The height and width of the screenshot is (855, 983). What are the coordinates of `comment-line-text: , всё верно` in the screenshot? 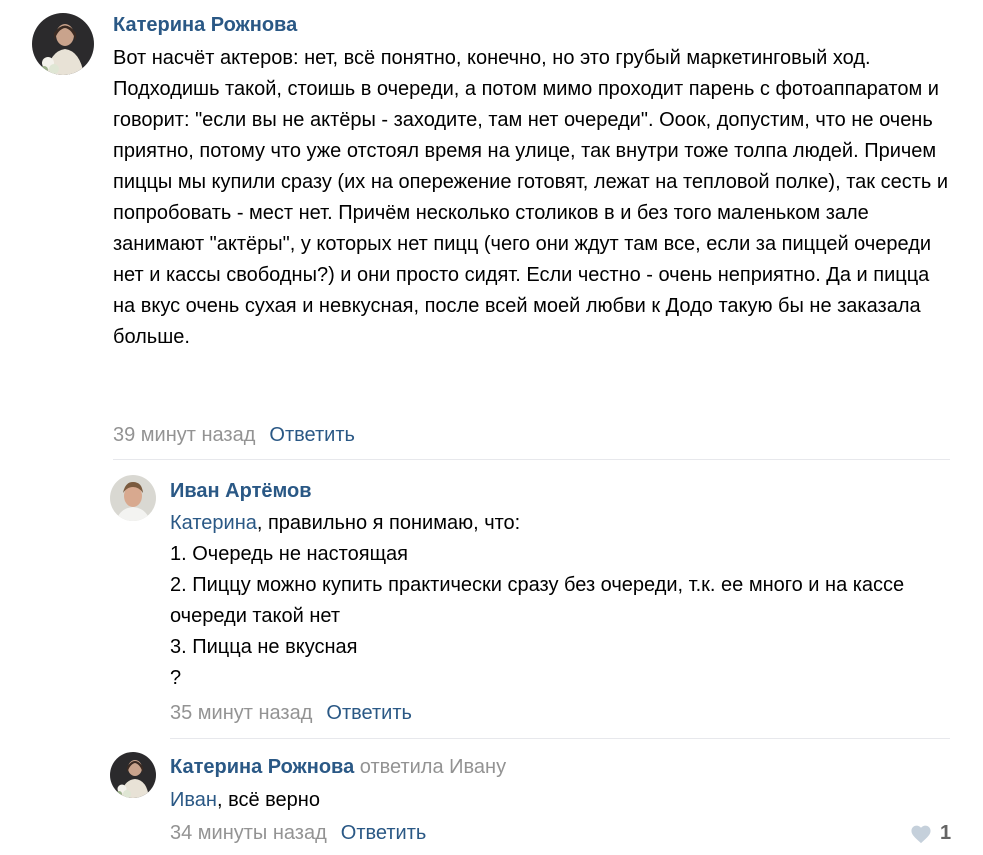 It's located at (268, 800).